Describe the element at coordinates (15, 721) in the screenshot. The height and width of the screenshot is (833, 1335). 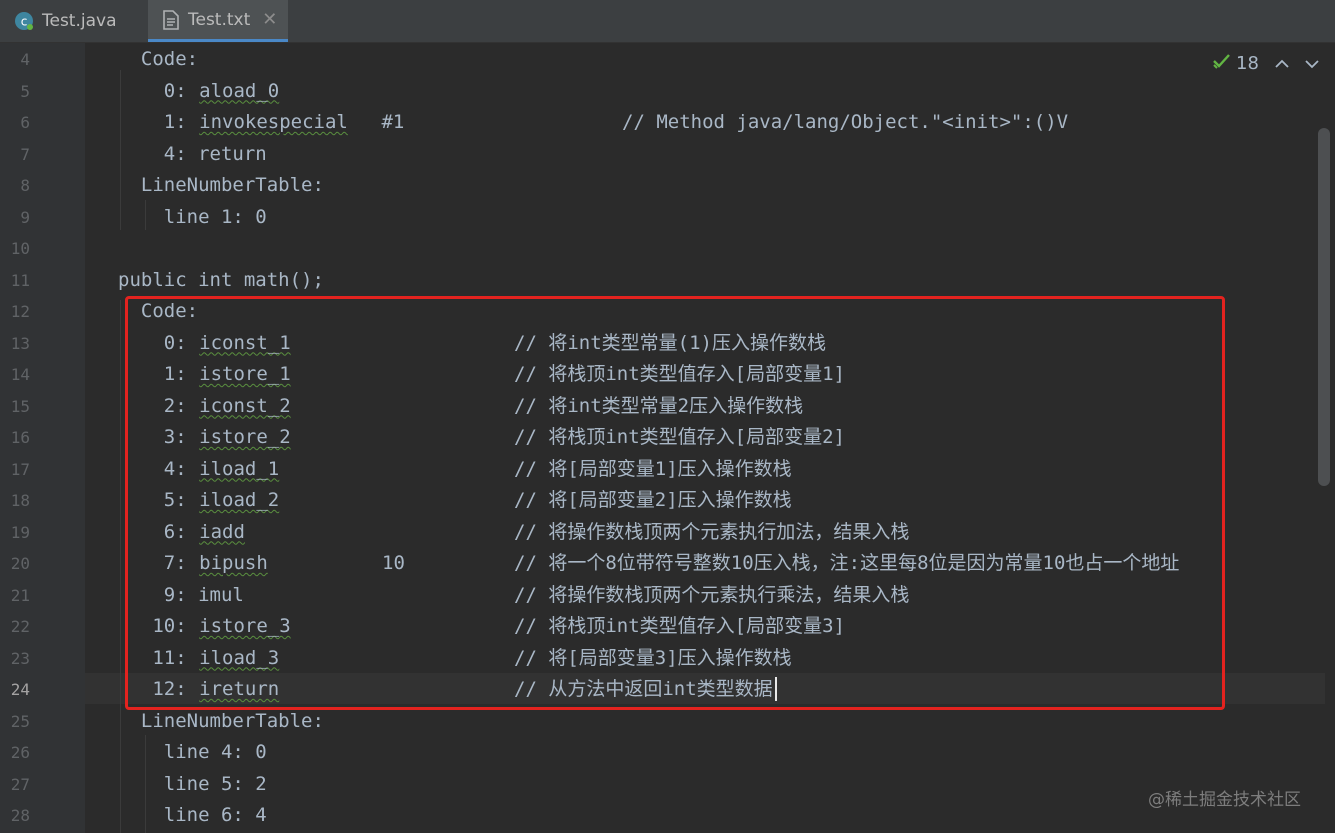
I see `line-number: 25` at that location.